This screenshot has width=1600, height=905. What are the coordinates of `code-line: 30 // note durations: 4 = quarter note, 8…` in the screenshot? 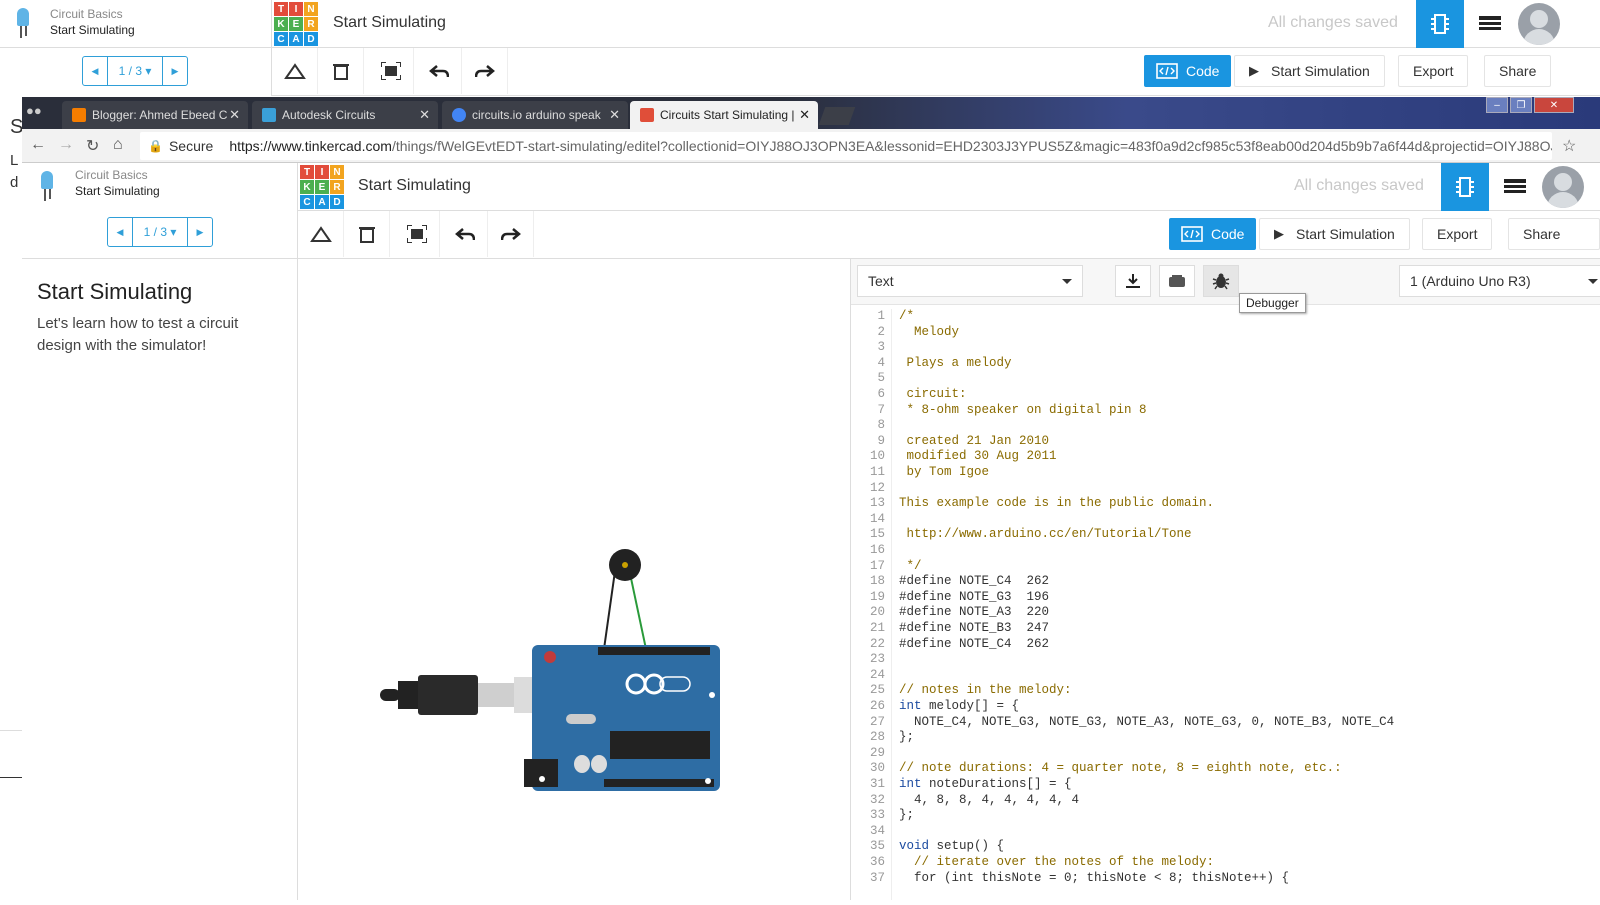 It's located at (1225, 769).